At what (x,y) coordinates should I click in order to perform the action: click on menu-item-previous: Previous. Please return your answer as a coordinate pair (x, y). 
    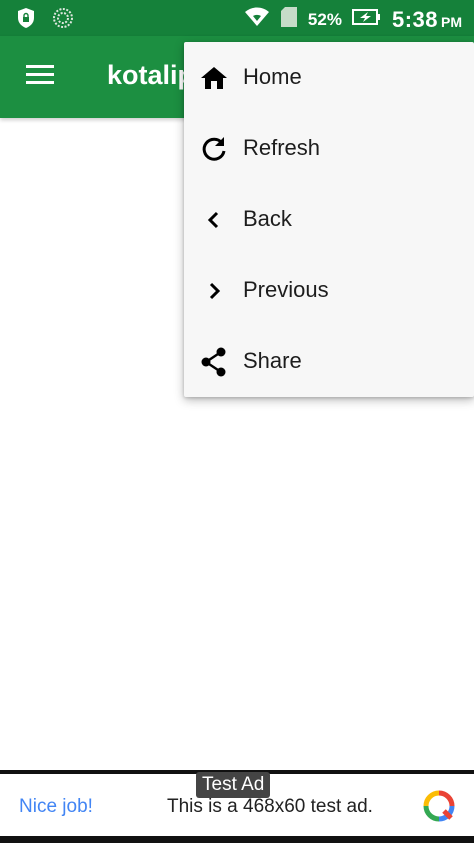
    Looking at the image, I should click on (329, 290).